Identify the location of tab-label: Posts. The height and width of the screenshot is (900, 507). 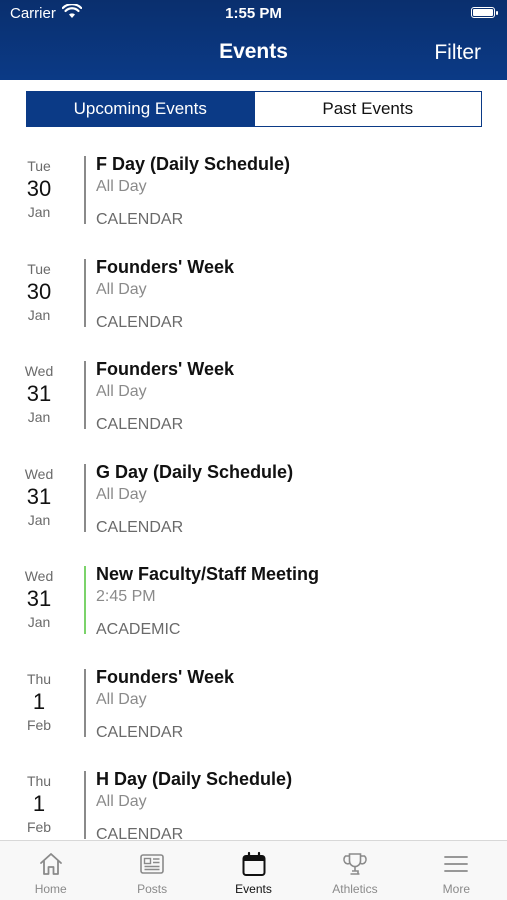
(152, 889).